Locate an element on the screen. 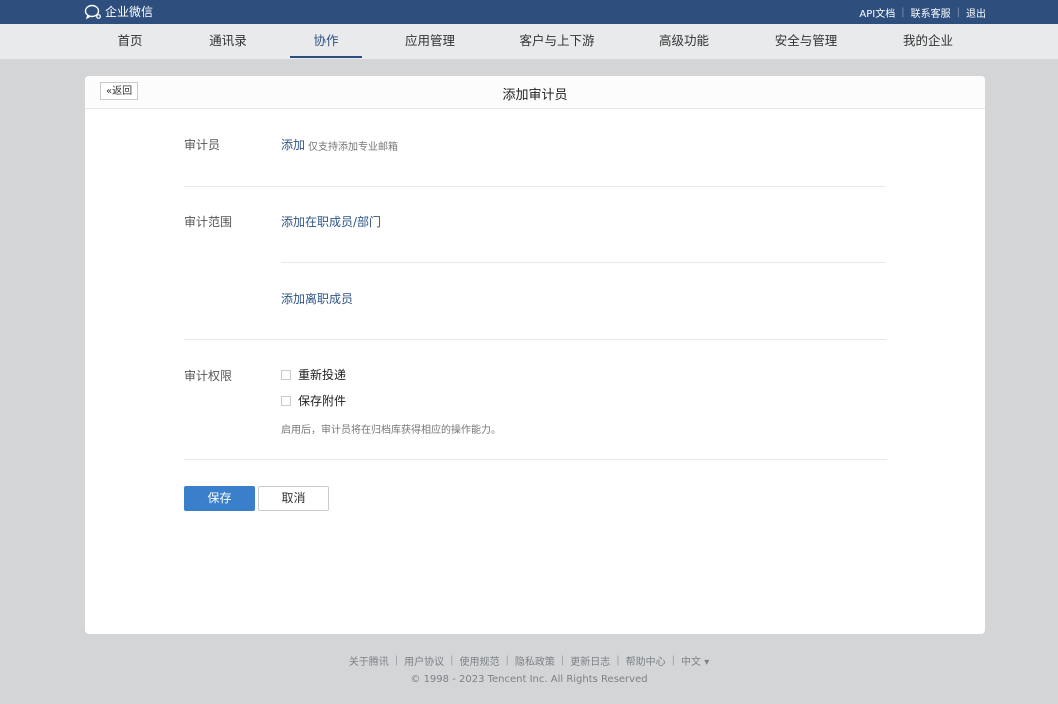 Image resolution: width=1058 pixels, height=704 pixels. add-auditor-link: 添加 is located at coordinates (293, 144).